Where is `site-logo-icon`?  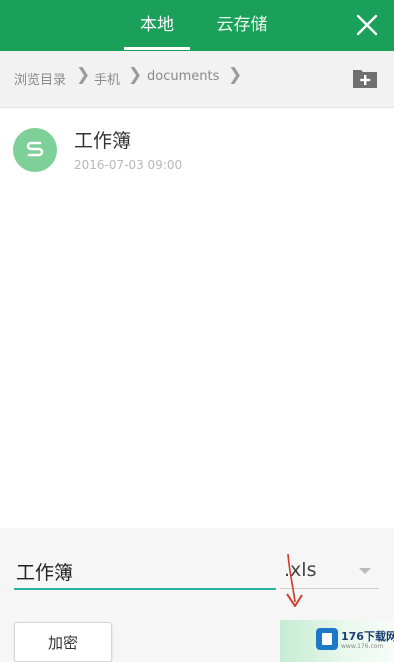
site-logo-icon is located at coordinates (327, 639).